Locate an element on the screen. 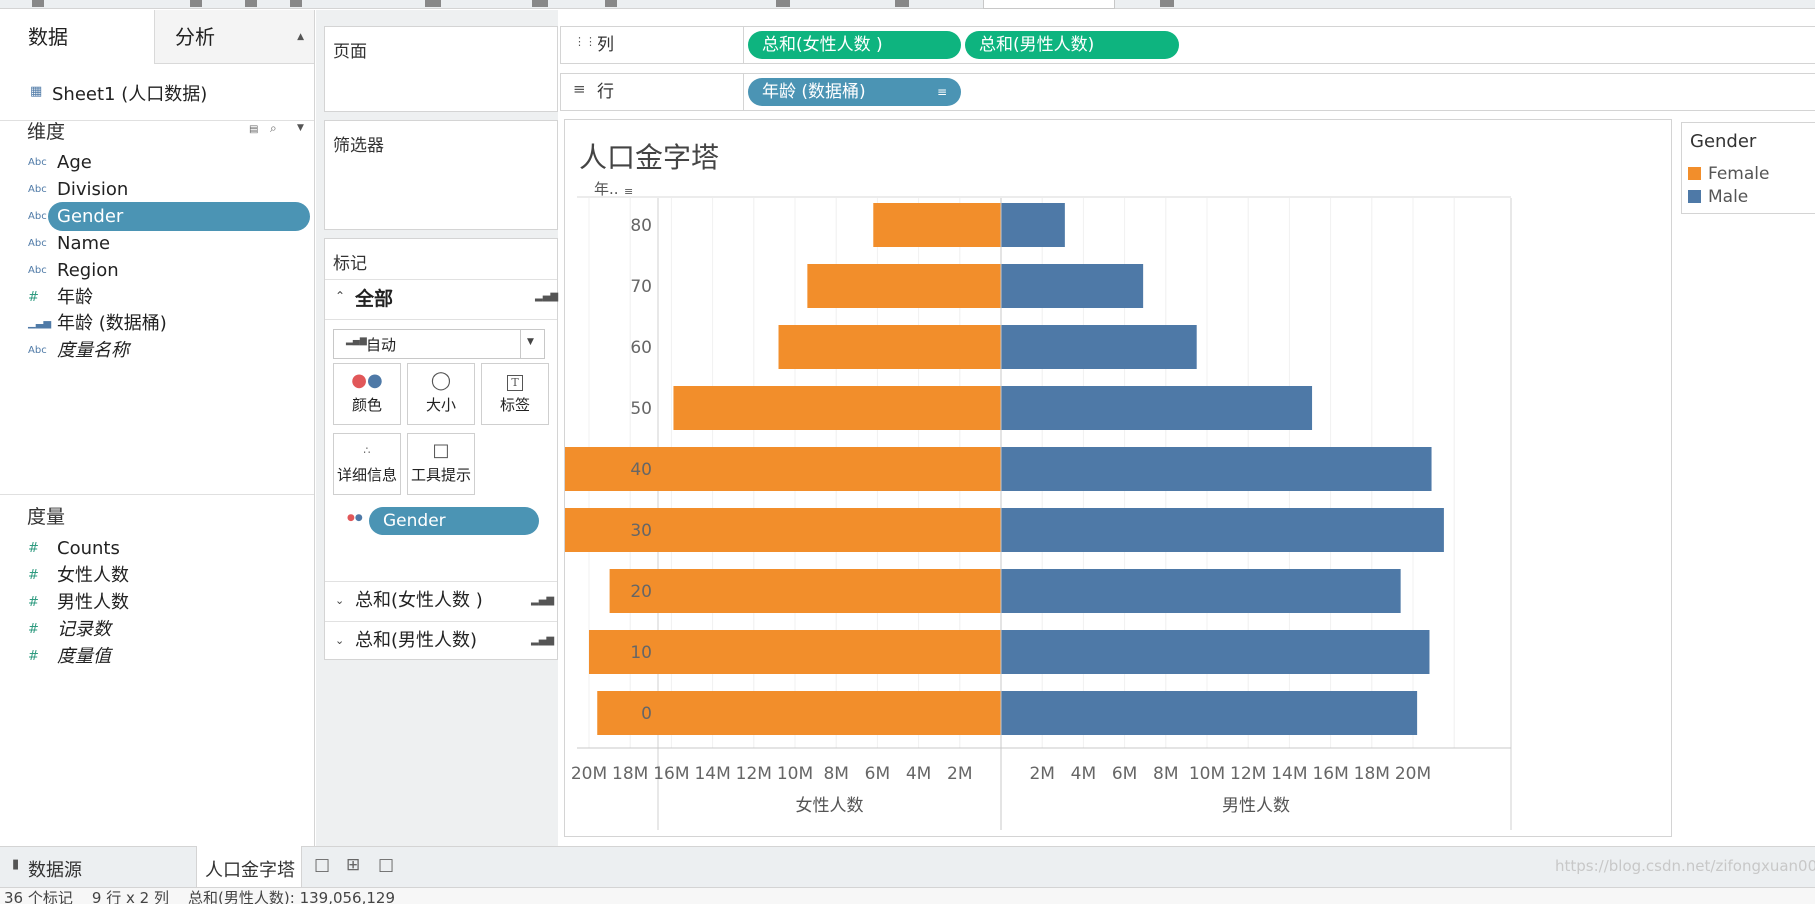 The image size is (1815, 904). bar-chart-icon: ▂▄▆ is located at coordinates (543, 600).